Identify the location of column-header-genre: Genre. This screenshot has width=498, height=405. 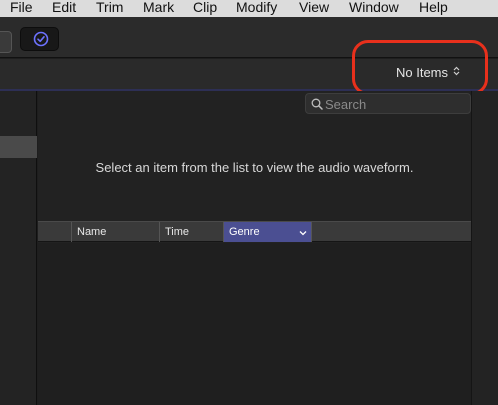
(267, 232).